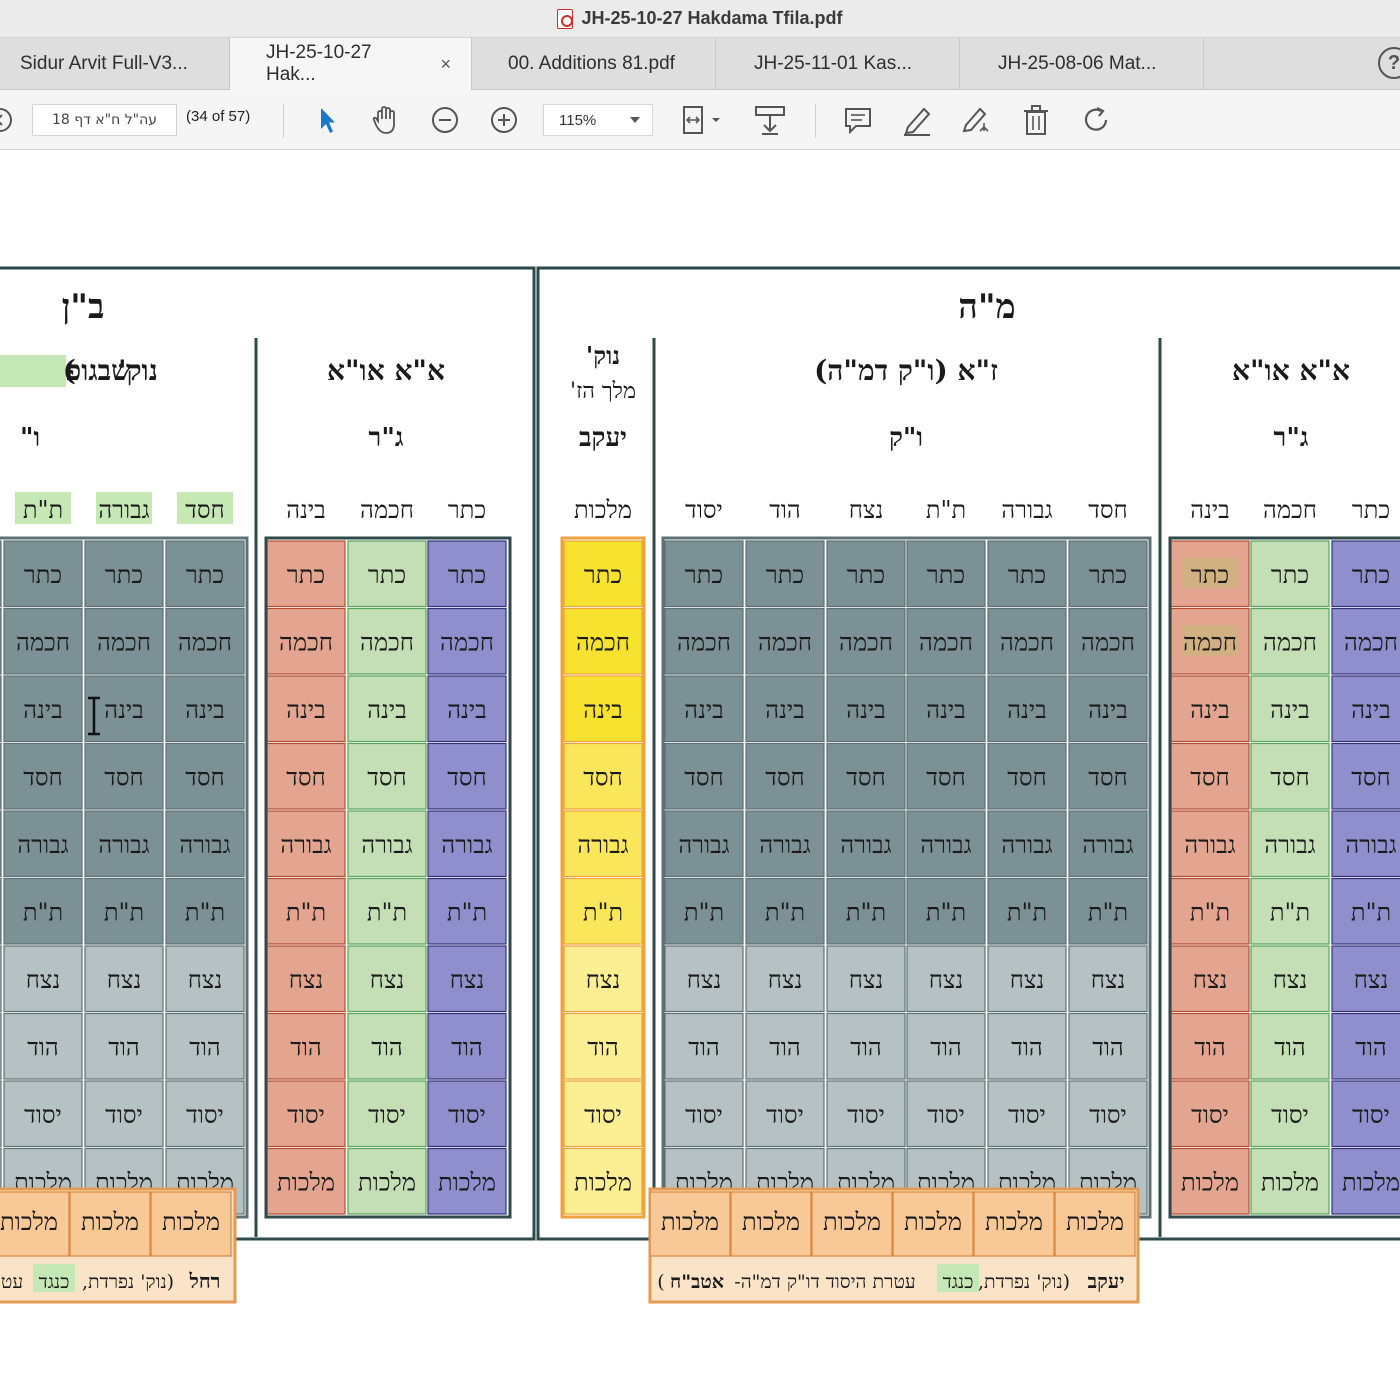 Image resolution: width=1400 pixels, height=1400 pixels. What do you see at coordinates (603, 438) in the screenshot?
I see `nok-right-subtitle: יעקב` at bounding box center [603, 438].